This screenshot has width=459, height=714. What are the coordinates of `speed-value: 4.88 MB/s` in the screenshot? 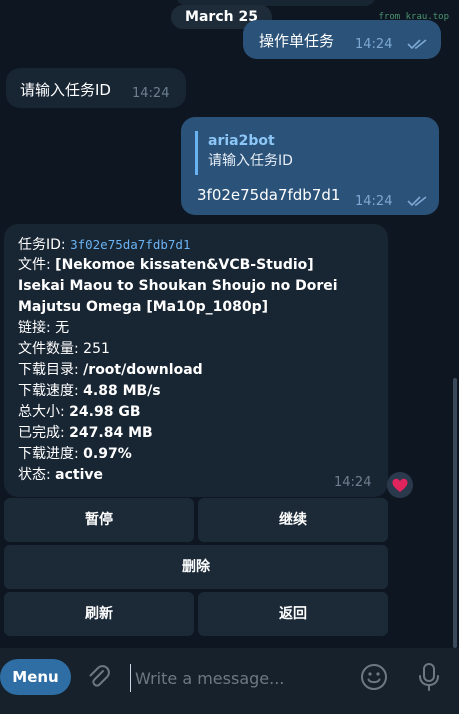 It's located at (122, 391).